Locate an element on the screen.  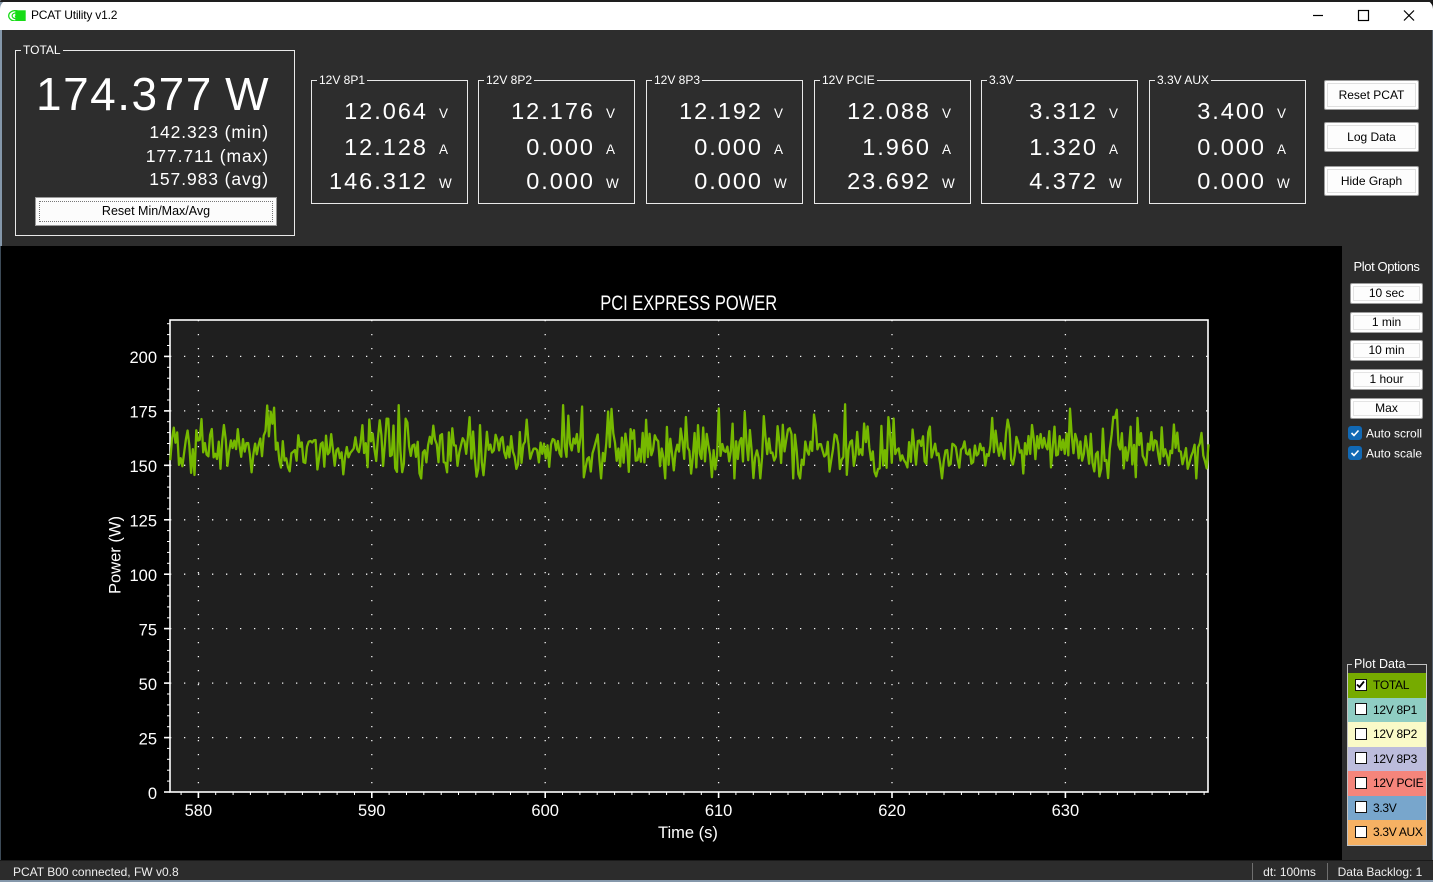
svg-text: 600 is located at coordinates (545, 811).